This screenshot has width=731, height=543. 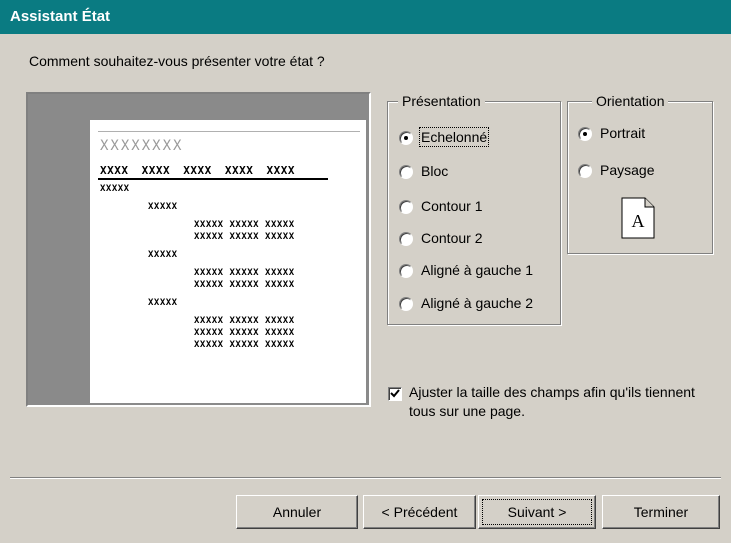 I want to click on radio-label: Paysage, so click(x=627, y=170).